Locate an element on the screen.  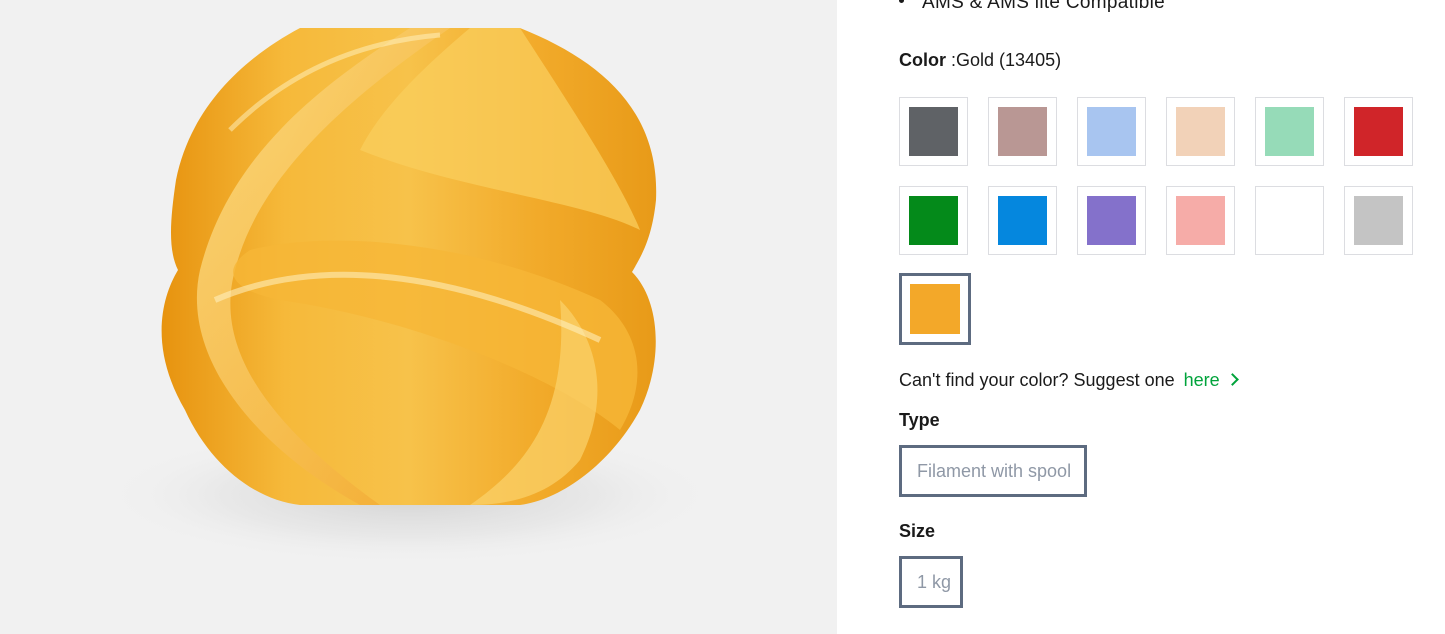
swatch-mint is located at coordinates (1289, 131).